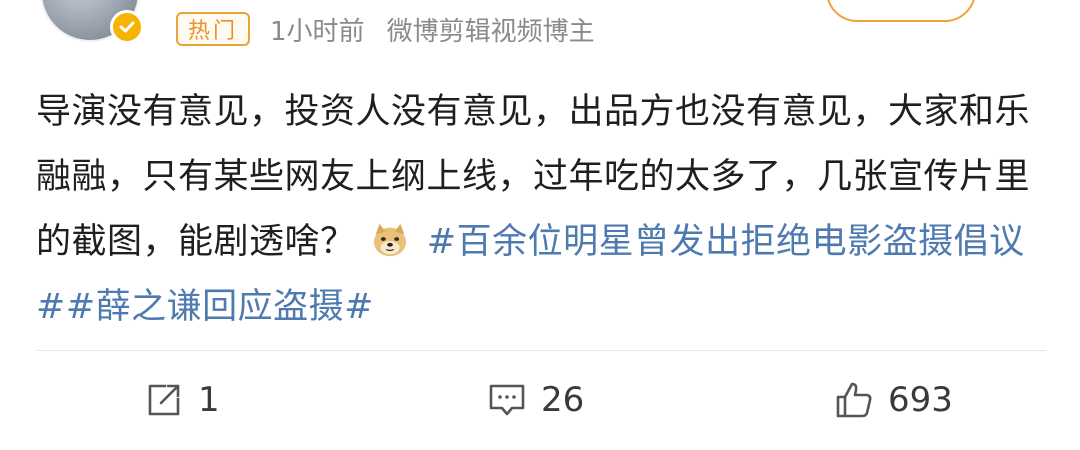  What do you see at coordinates (209, 400) in the screenshot?
I see `repost-count: 1` at bounding box center [209, 400].